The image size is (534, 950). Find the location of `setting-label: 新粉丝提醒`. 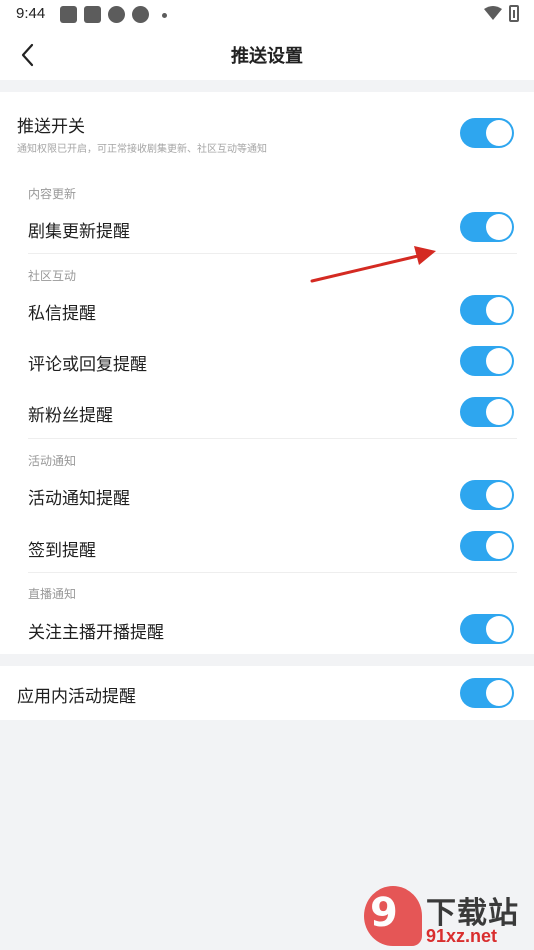

setting-label: 新粉丝提醒 is located at coordinates (70, 416).